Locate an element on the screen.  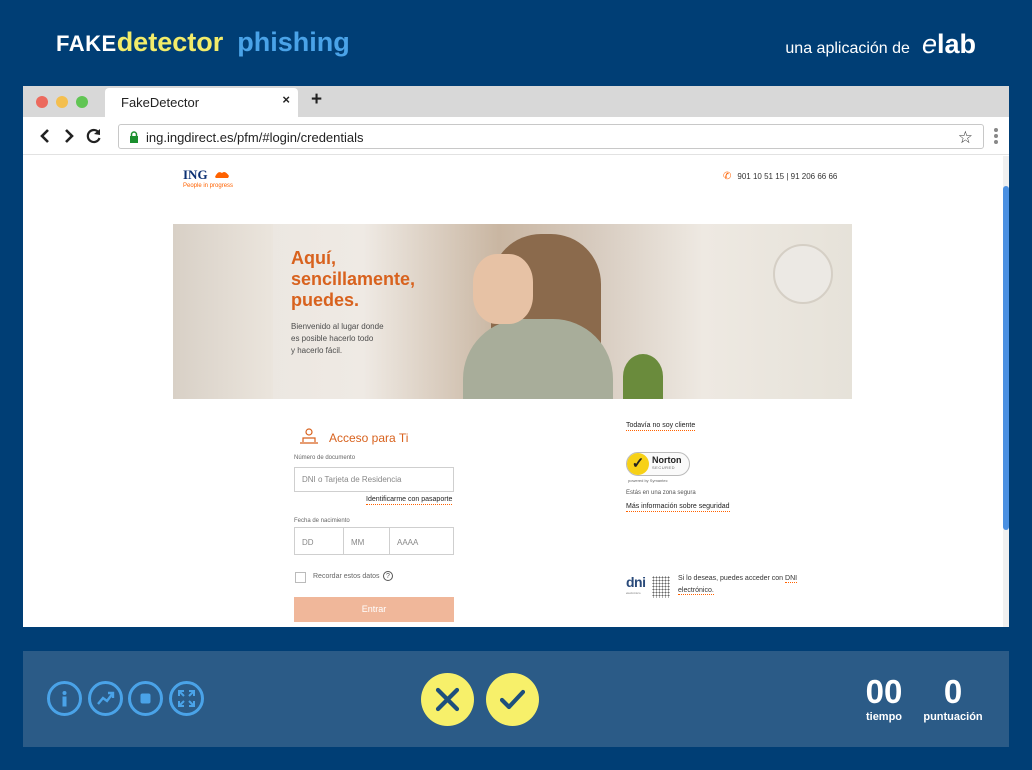
window-close-dot is located at coordinates (42, 102).